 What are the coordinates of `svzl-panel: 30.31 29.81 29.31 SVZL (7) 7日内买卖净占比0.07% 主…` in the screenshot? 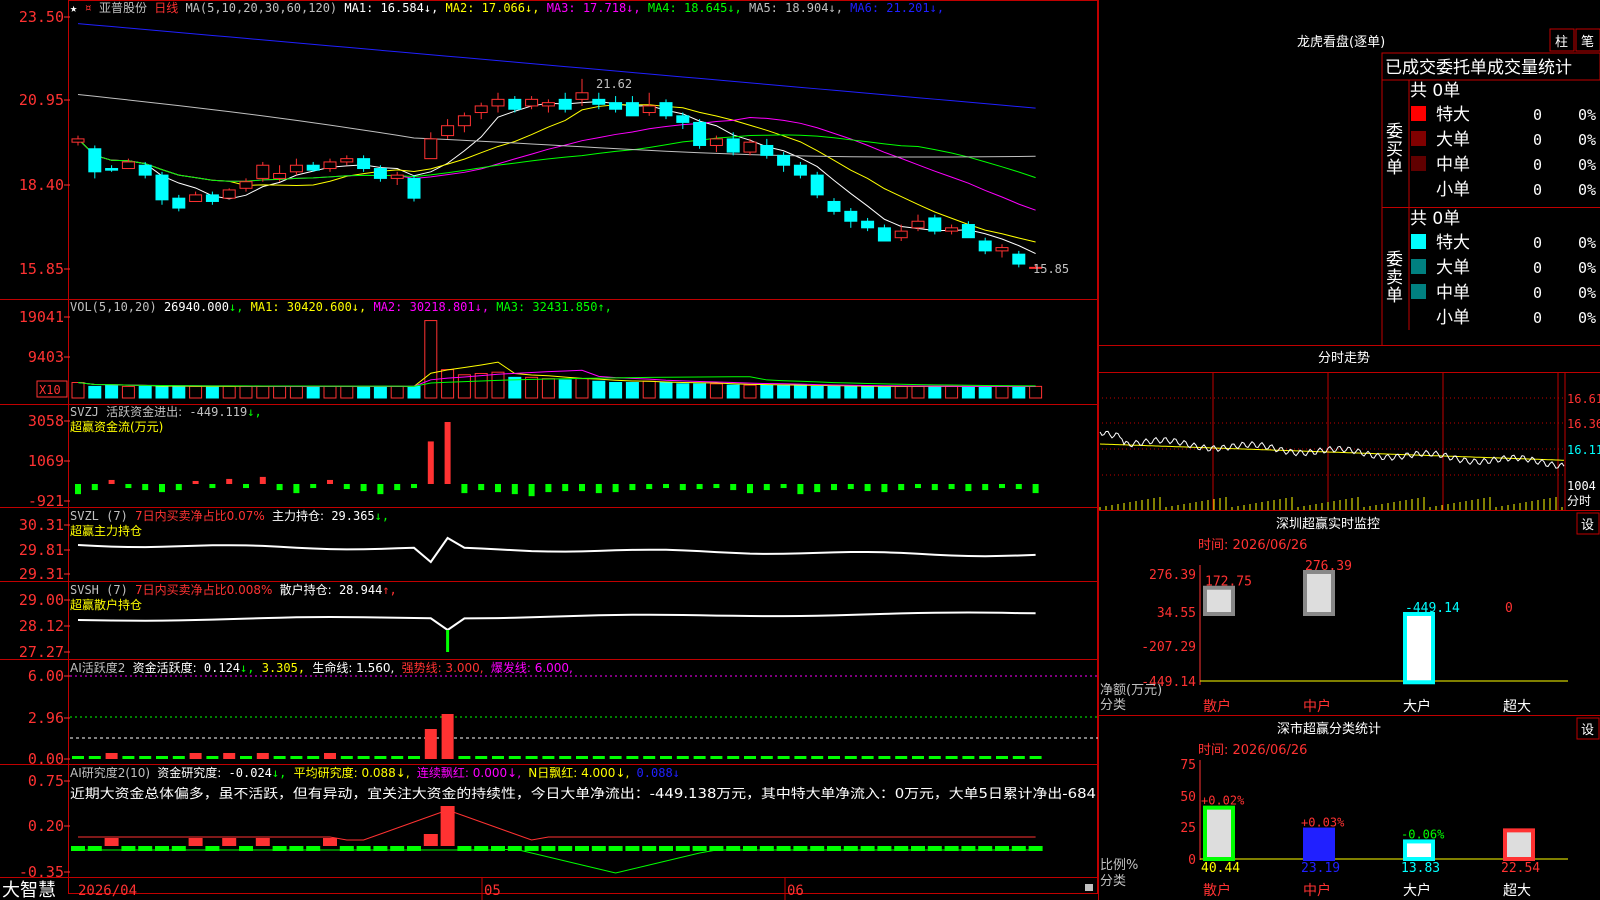 It's located at (527, 545).